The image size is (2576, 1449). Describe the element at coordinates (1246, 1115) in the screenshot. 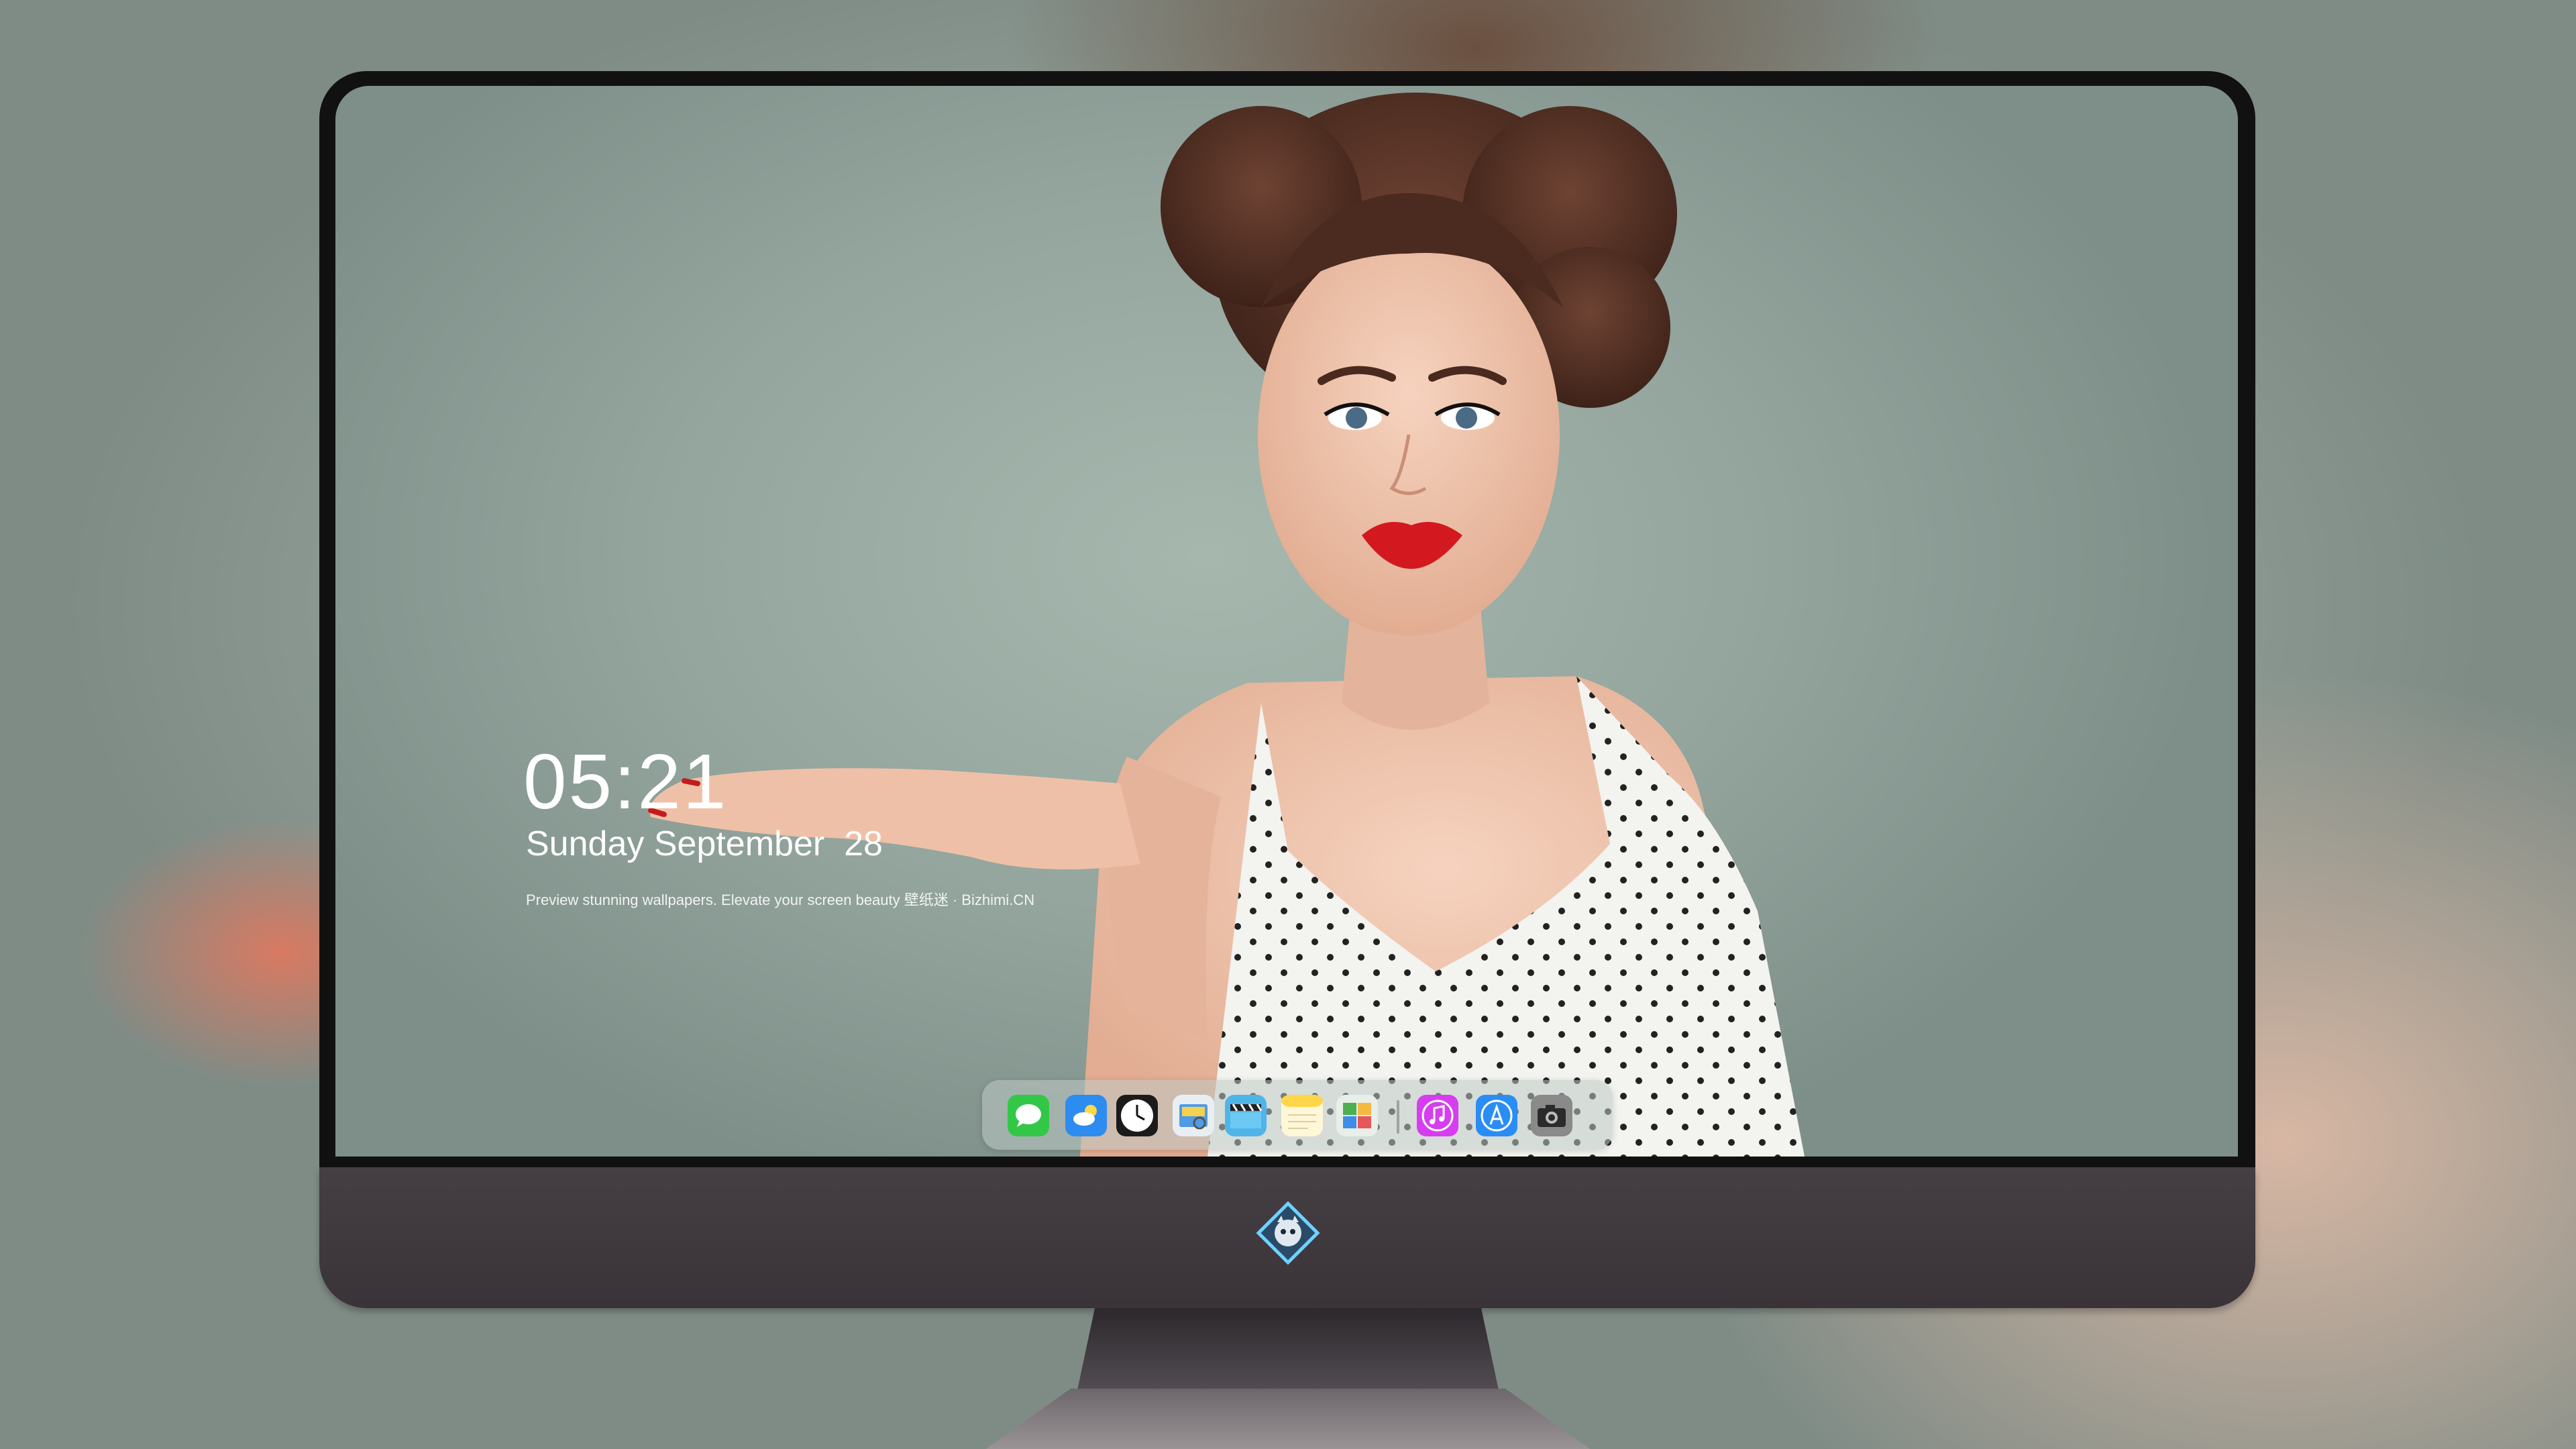

I see `clapperboard-icon` at that location.